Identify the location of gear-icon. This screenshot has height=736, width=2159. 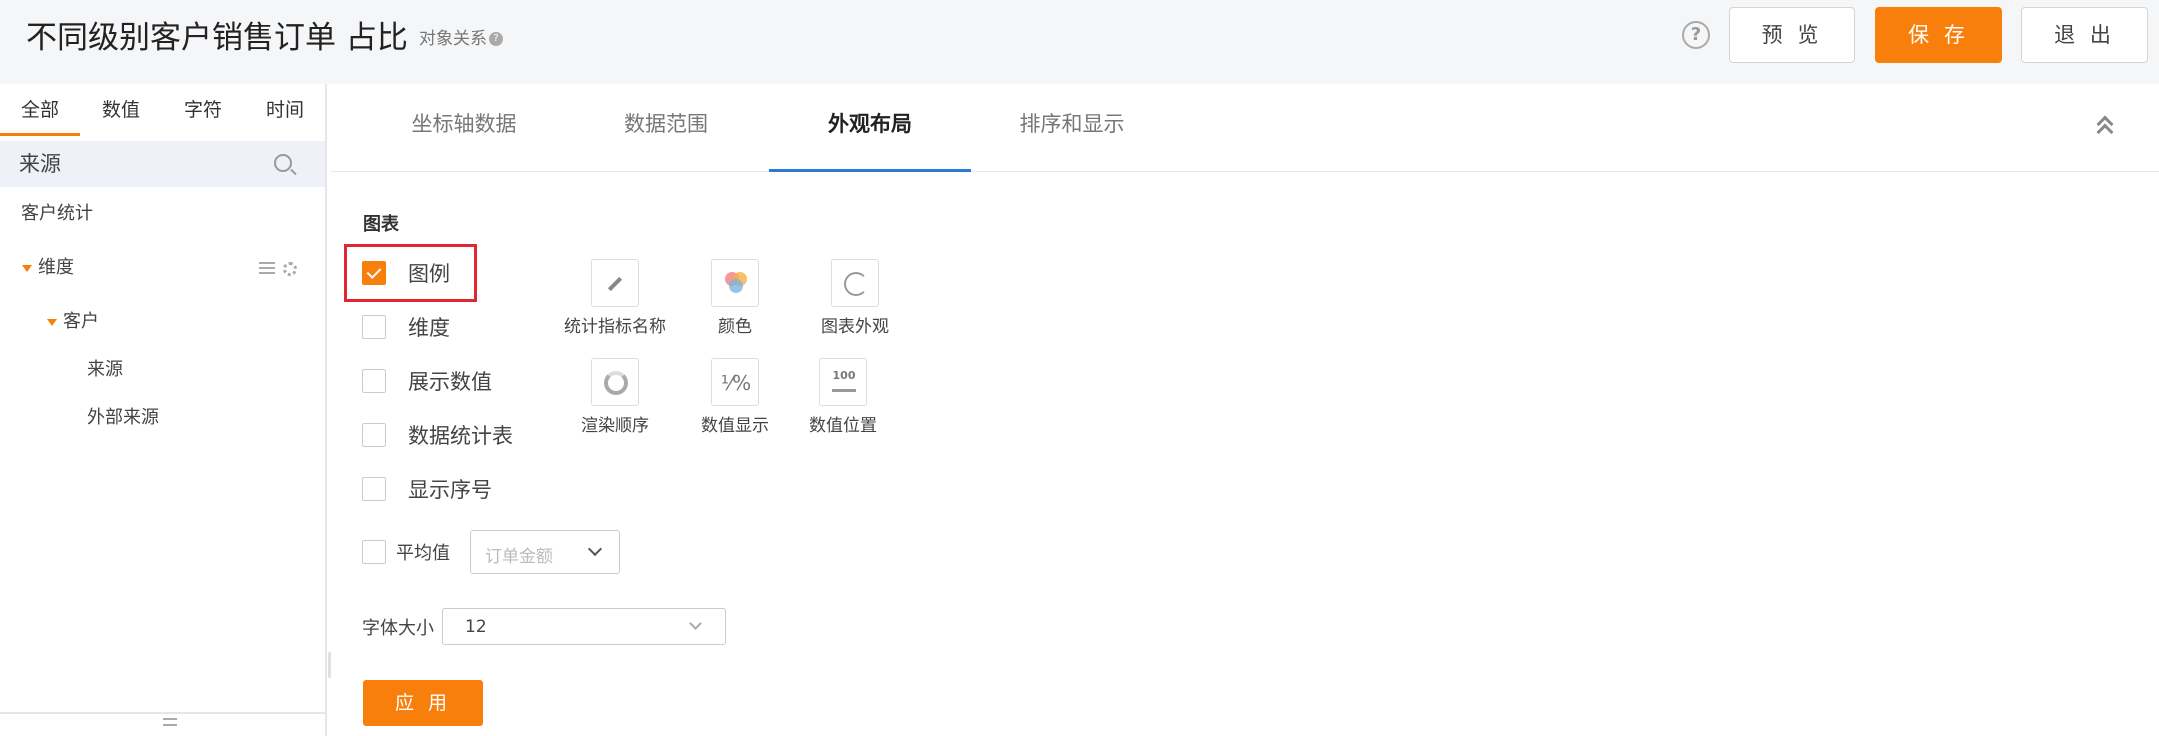
(290, 269).